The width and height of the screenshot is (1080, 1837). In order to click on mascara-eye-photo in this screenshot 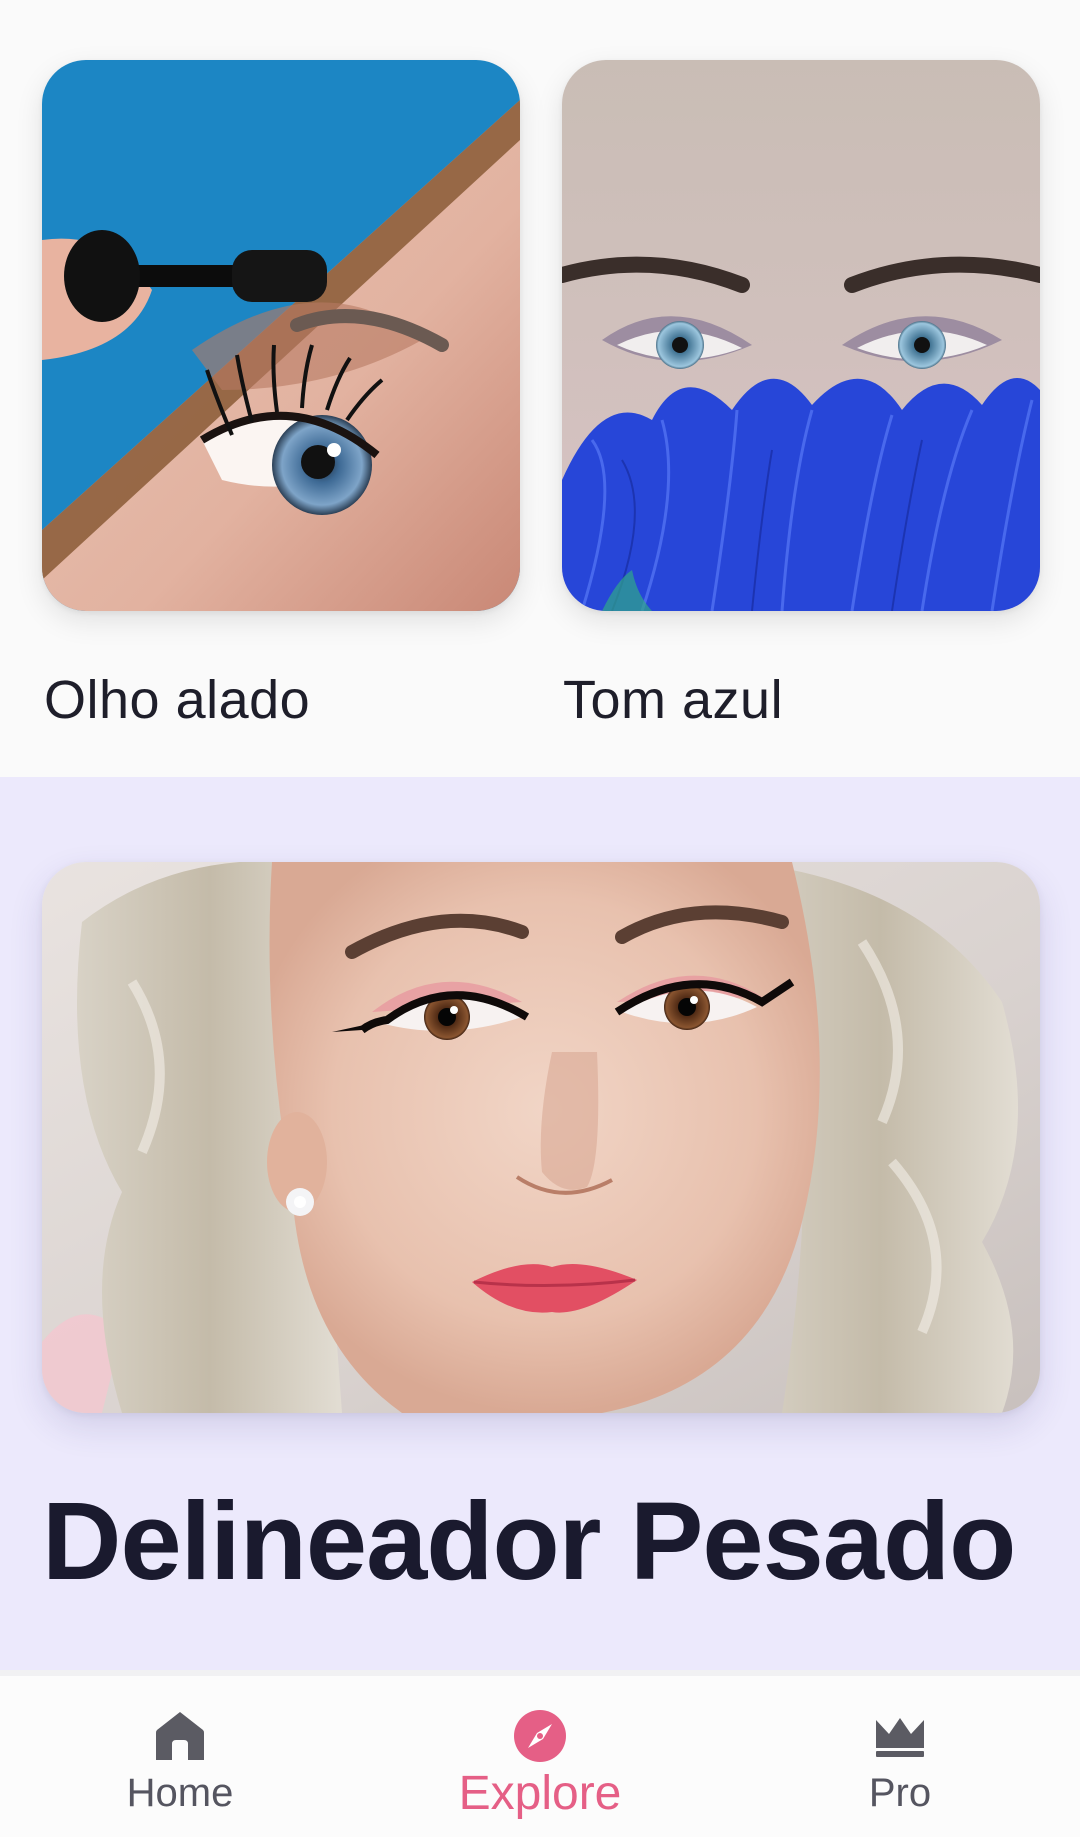, I will do `click(281, 335)`.